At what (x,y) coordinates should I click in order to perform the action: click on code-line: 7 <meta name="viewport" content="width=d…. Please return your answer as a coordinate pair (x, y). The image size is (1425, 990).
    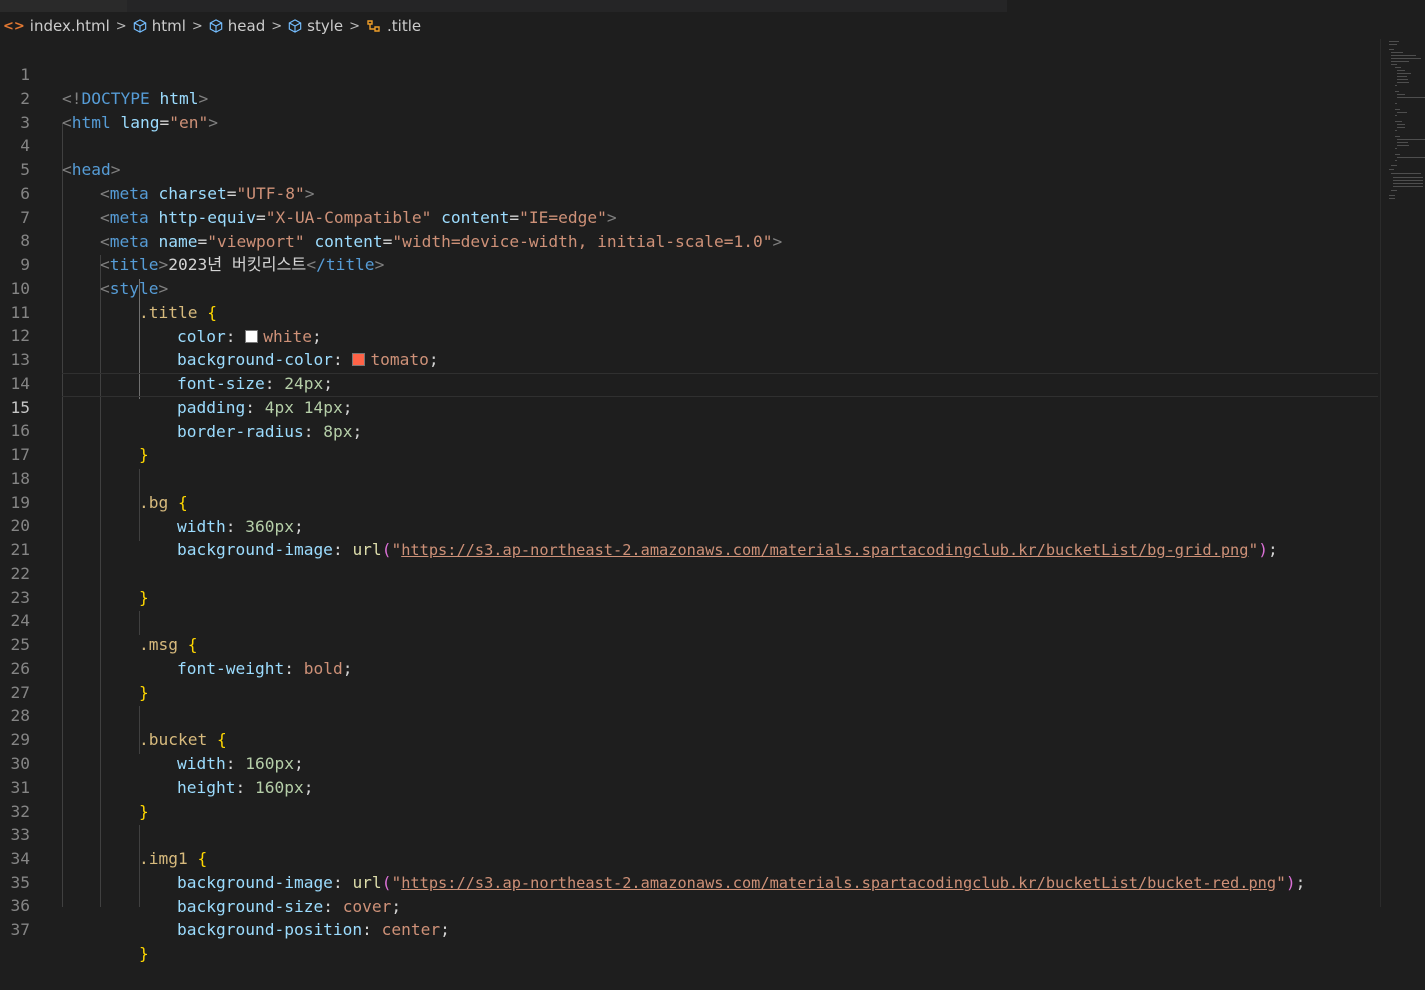
    Looking at the image, I should click on (690, 216).